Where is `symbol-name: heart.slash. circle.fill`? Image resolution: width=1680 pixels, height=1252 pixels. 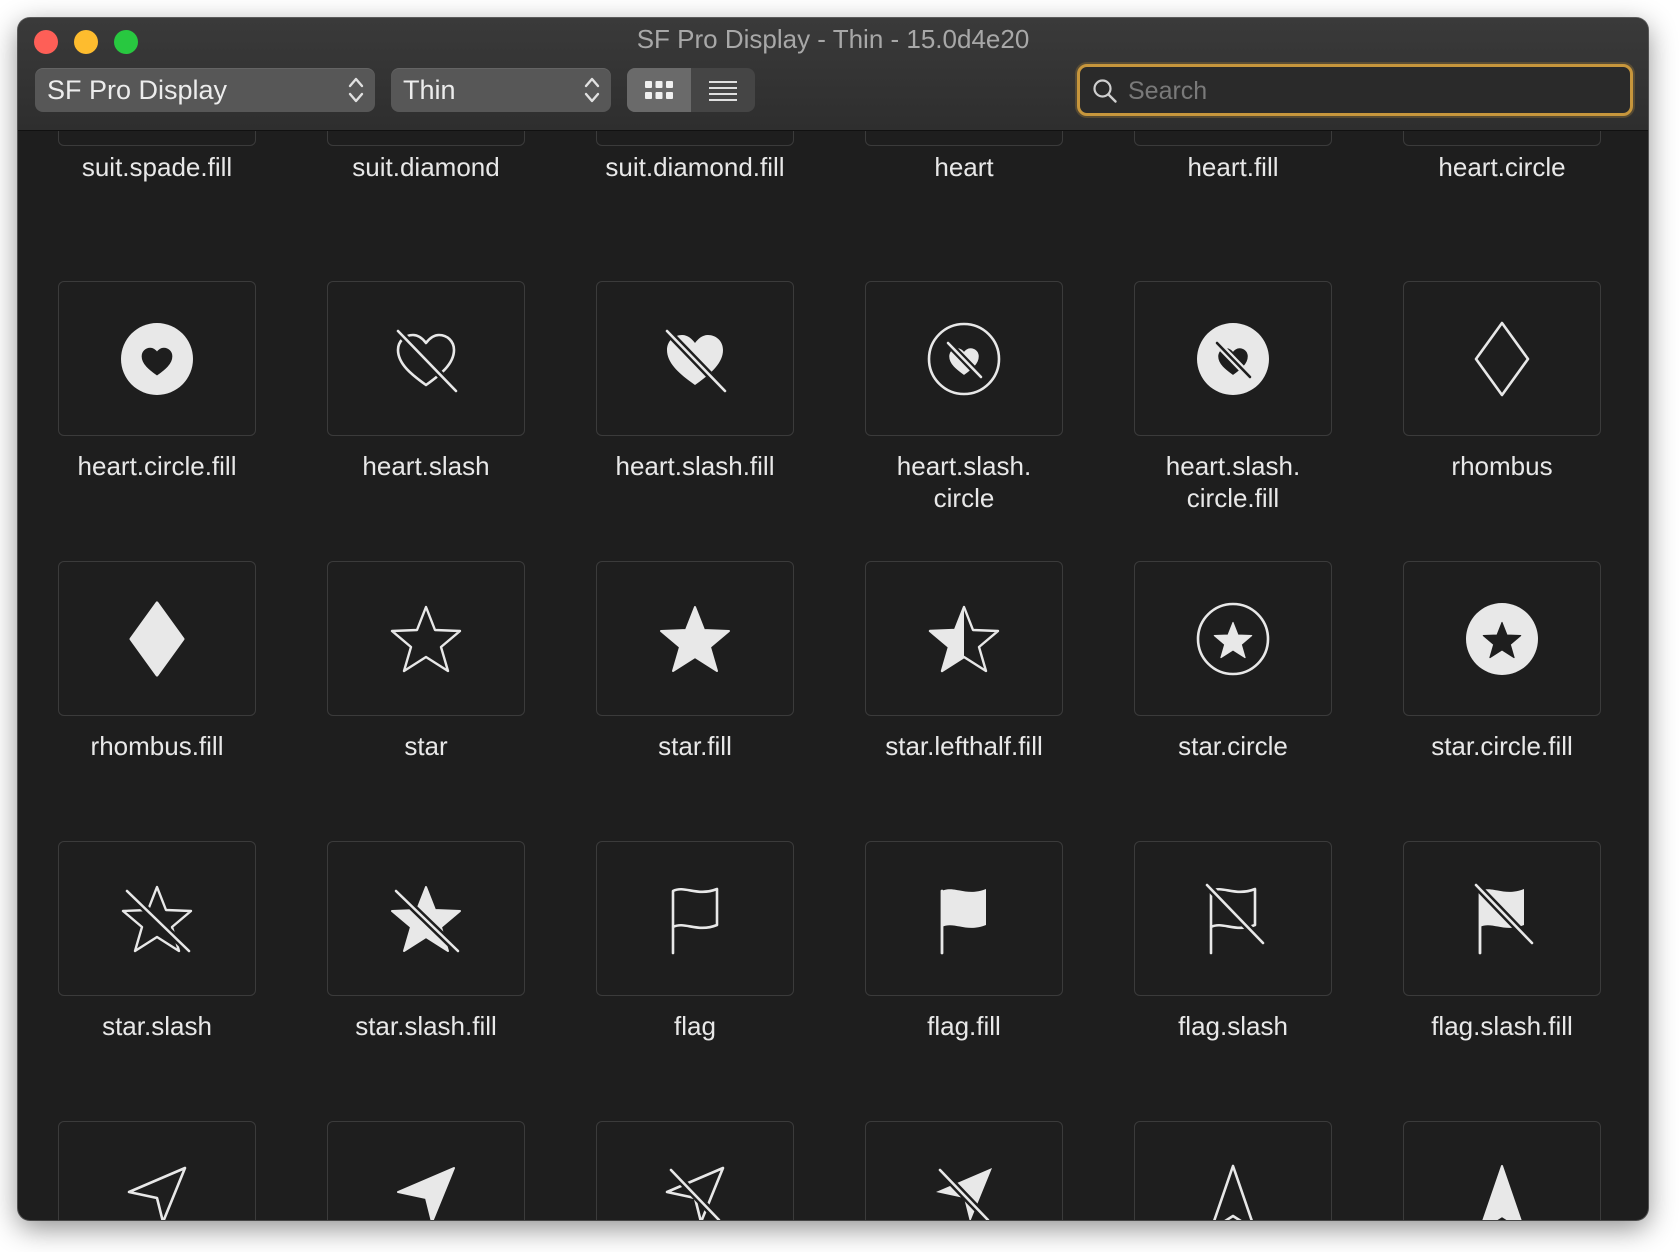 symbol-name: heart.slash. circle.fill is located at coordinates (1233, 482).